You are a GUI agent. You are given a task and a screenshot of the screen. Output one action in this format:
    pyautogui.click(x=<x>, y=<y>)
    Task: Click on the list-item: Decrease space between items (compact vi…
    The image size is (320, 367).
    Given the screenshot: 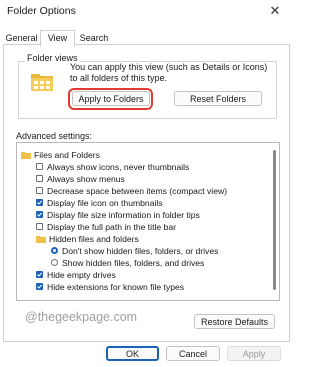 What is the action you would take?
    pyautogui.click(x=131, y=190)
    